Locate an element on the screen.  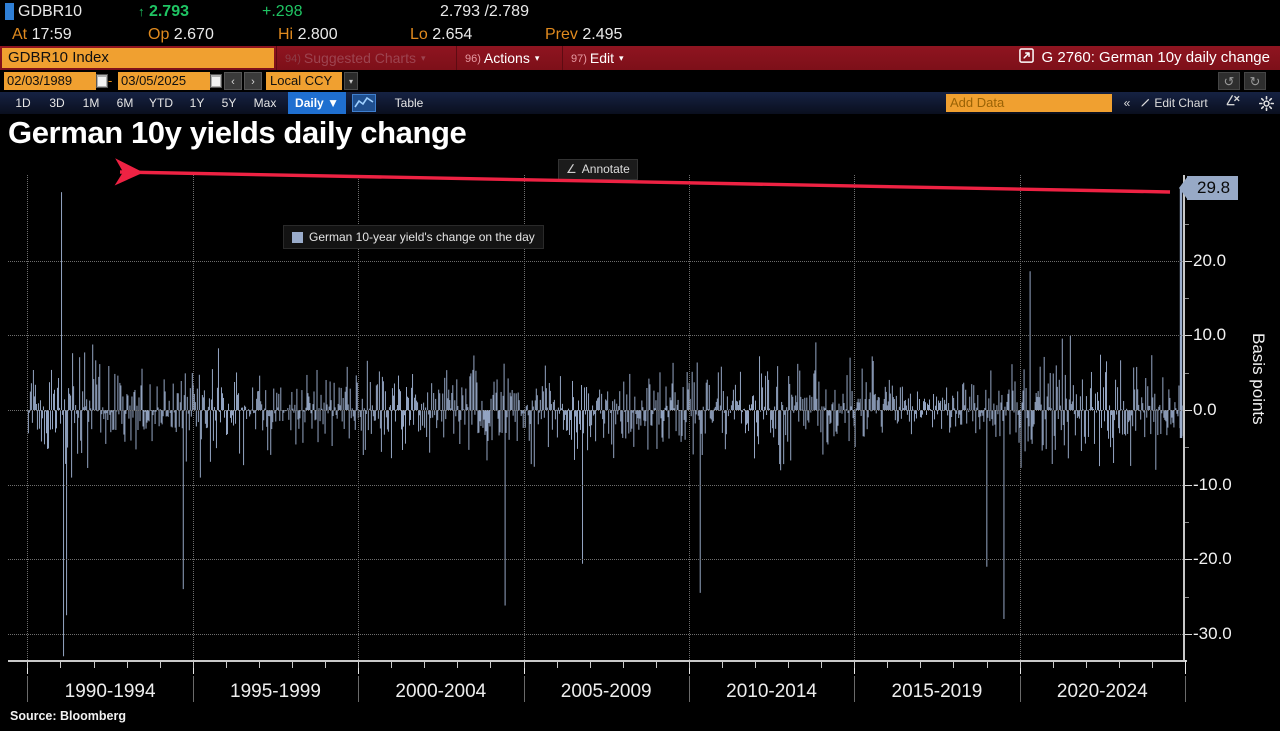
calendar-icon-end is located at coordinates (216, 81).